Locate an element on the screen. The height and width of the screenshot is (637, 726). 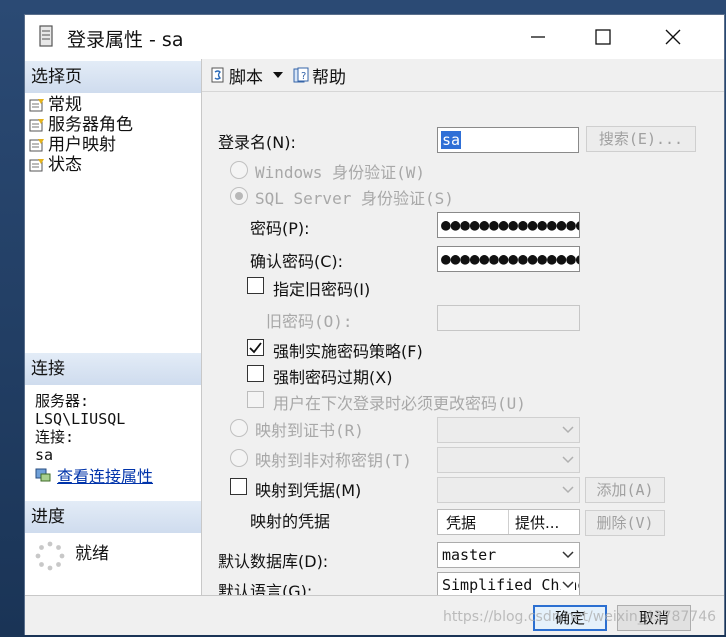
nav-item-server-roles: 服务器角色 is located at coordinates (81, 125).